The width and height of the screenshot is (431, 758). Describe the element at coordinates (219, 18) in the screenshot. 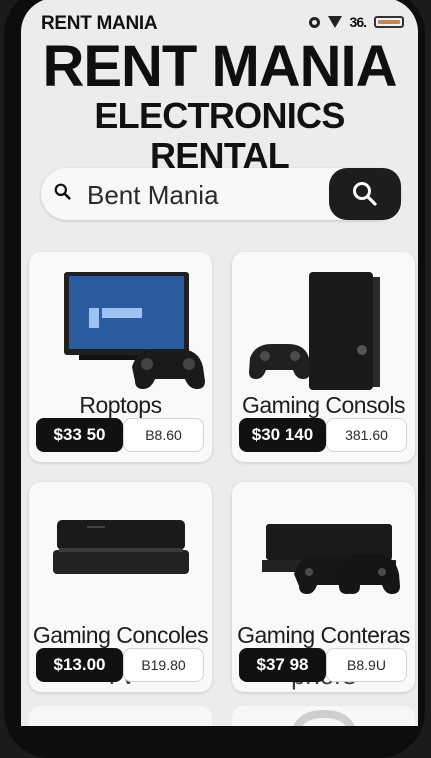

I see `status-bar: RENT MANIA 36.` at that location.